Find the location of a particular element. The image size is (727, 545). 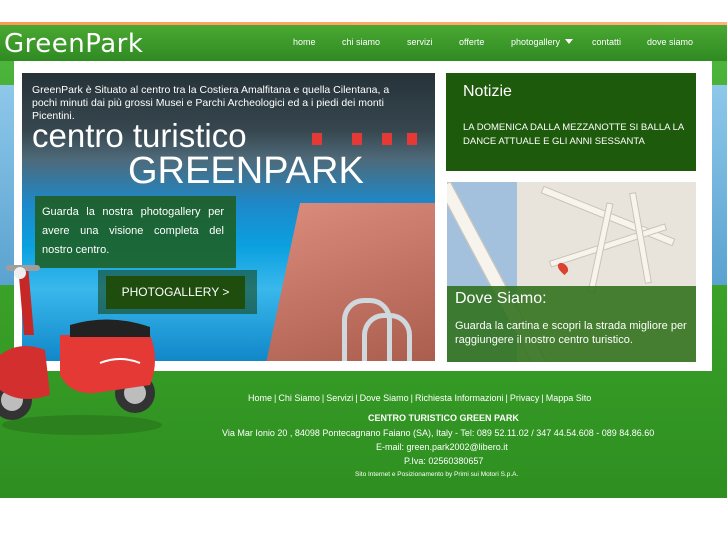

nav-photogallery-label: photogallery is located at coordinates (536, 42).